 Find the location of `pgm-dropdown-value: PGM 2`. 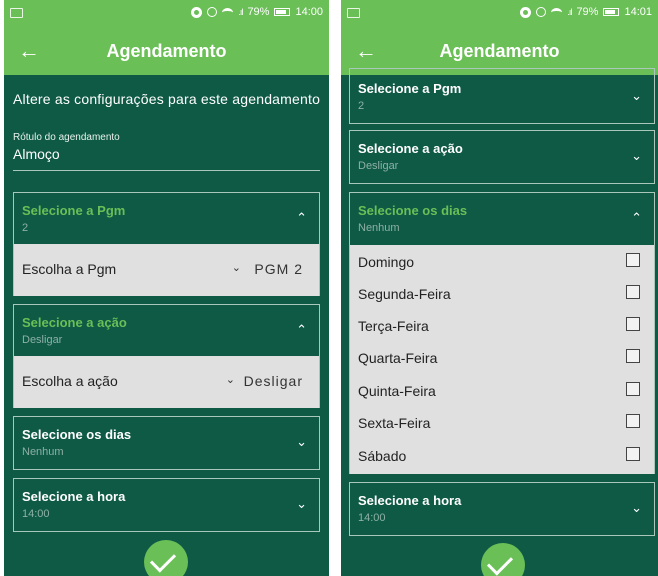

pgm-dropdown-value: PGM 2 is located at coordinates (278, 269).